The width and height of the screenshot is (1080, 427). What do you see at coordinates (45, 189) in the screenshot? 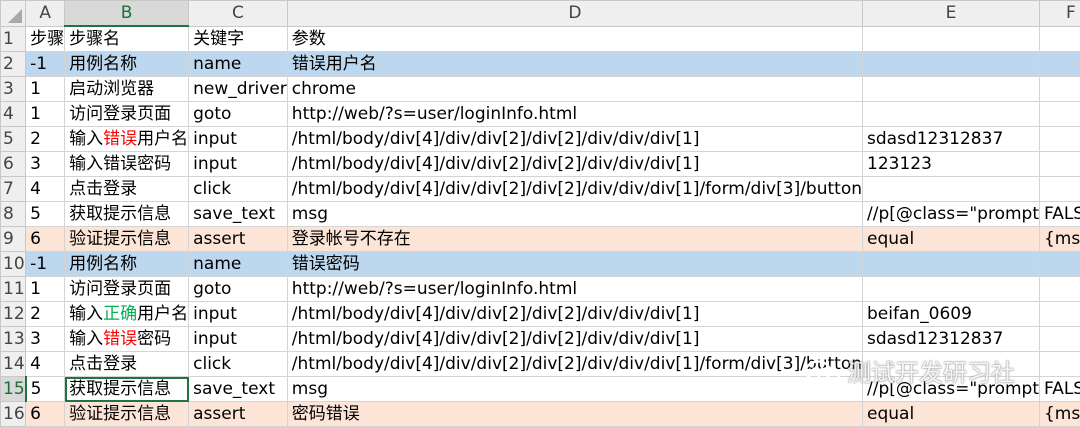
I see `cell-a7: 4` at bounding box center [45, 189].